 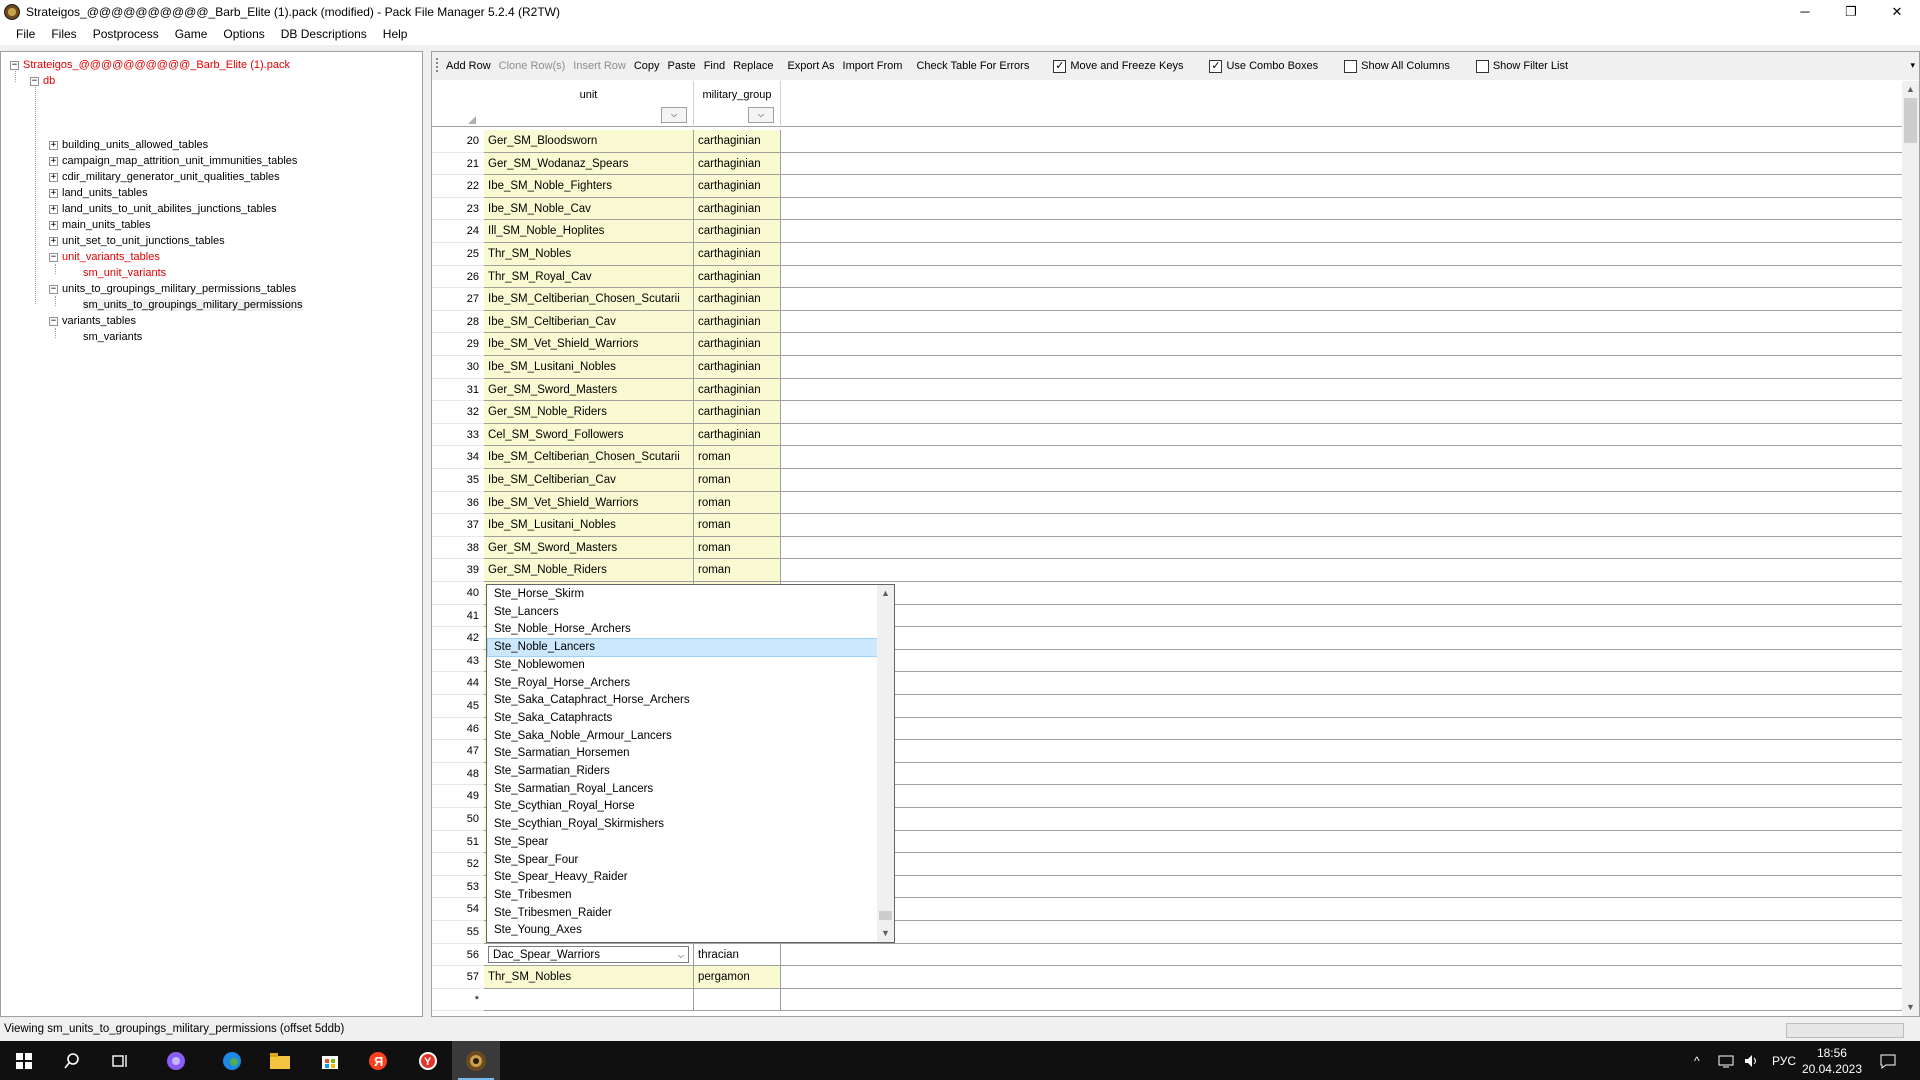 I want to click on yandex-browser-icon: Y, so click(x=428, y=1060).